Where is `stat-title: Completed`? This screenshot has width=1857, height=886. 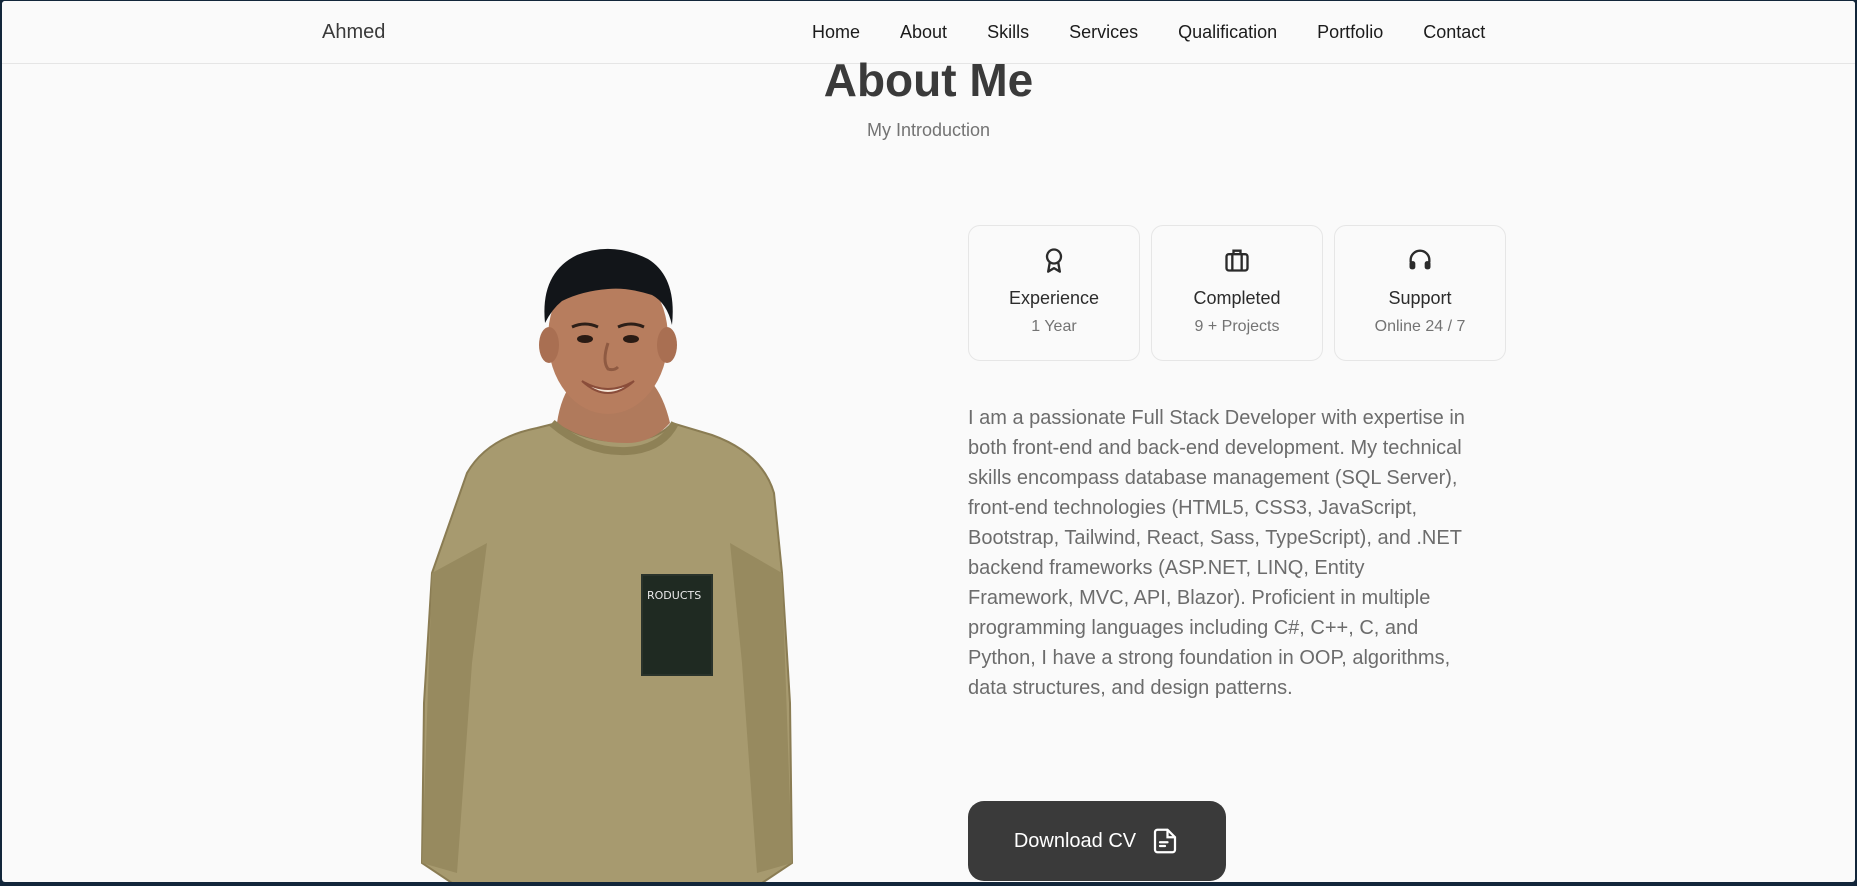 stat-title: Completed is located at coordinates (1237, 298).